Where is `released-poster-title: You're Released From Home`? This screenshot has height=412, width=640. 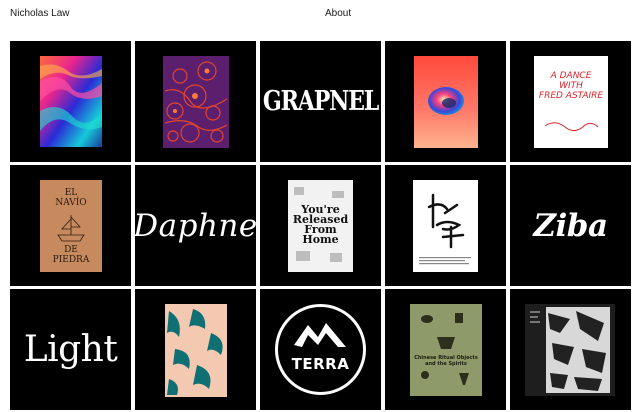 released-poster-title: You're Released From Home is located at coordinates (320, 224).